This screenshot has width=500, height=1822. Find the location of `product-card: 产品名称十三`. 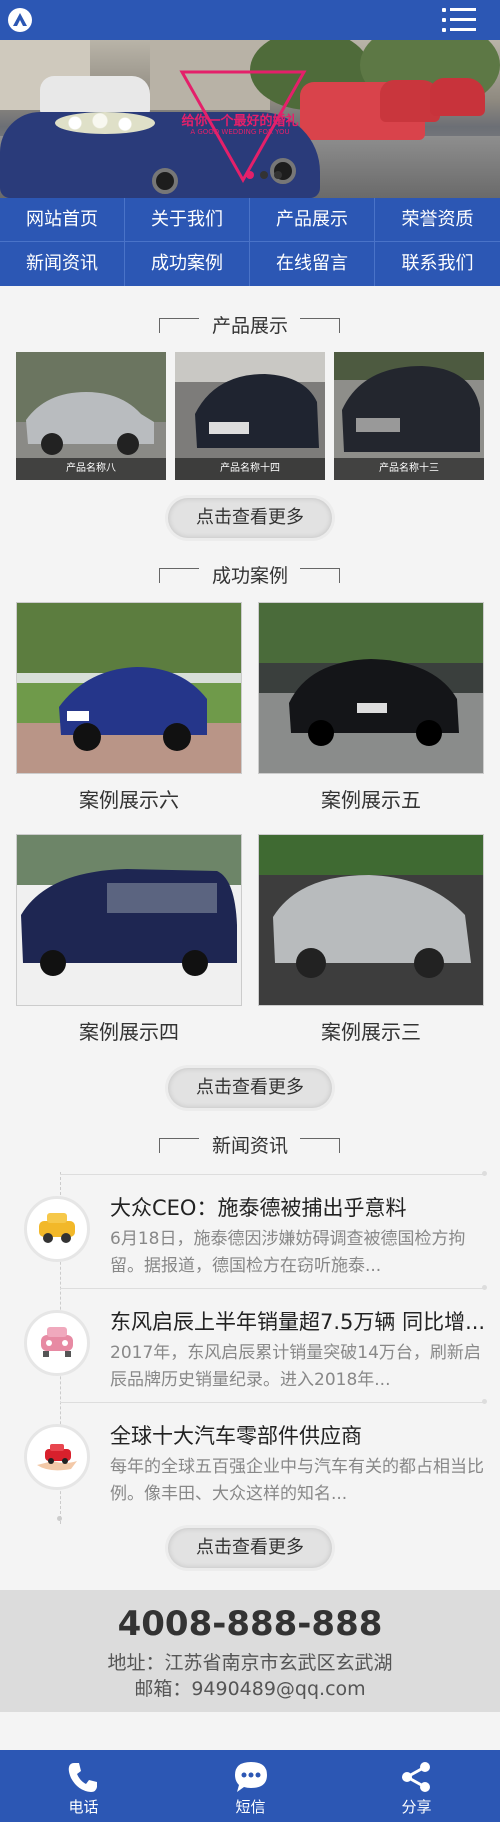

product-card: 产品名称十三 is located at coordinates (409, 416).